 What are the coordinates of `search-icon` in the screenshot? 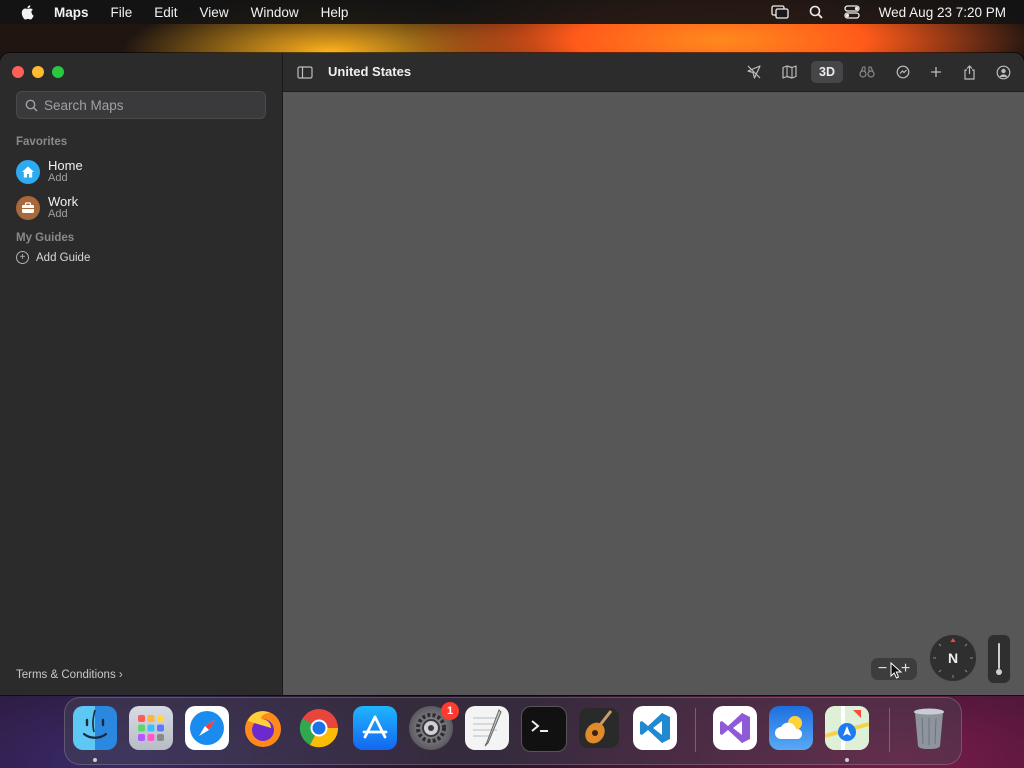 It's located at (31, 105).